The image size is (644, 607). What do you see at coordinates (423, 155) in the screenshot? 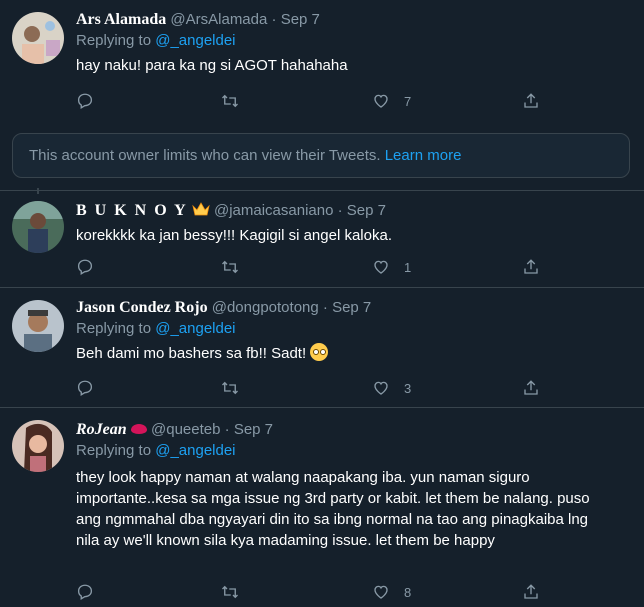
I see `learn-more-link: Learn more` at bounding box center [423, 155].